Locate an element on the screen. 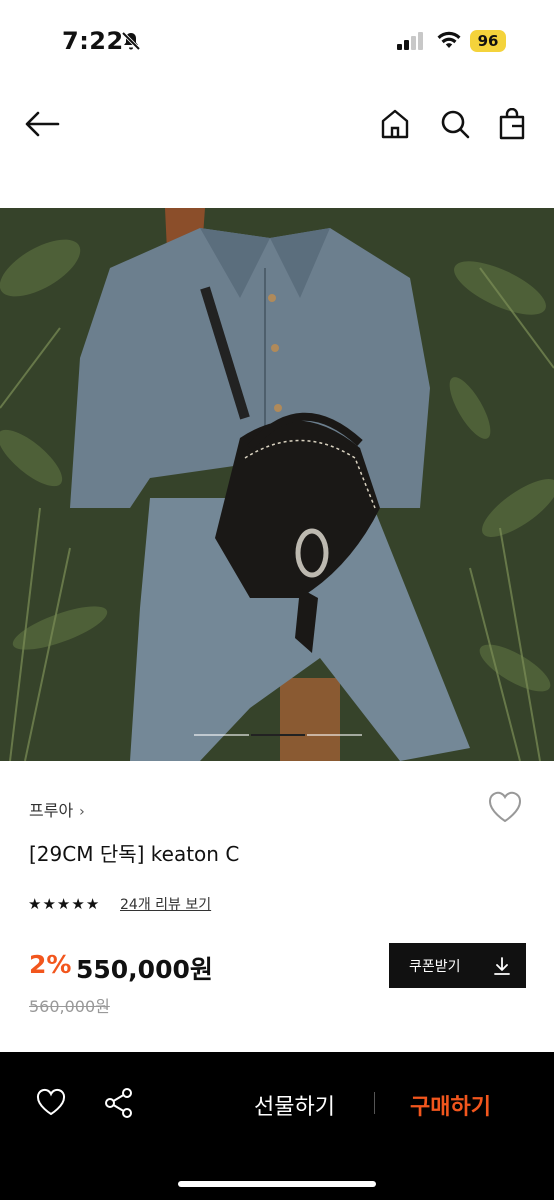 The image size is (554, 1200). top-navigation is located at coordinates (277, 125).